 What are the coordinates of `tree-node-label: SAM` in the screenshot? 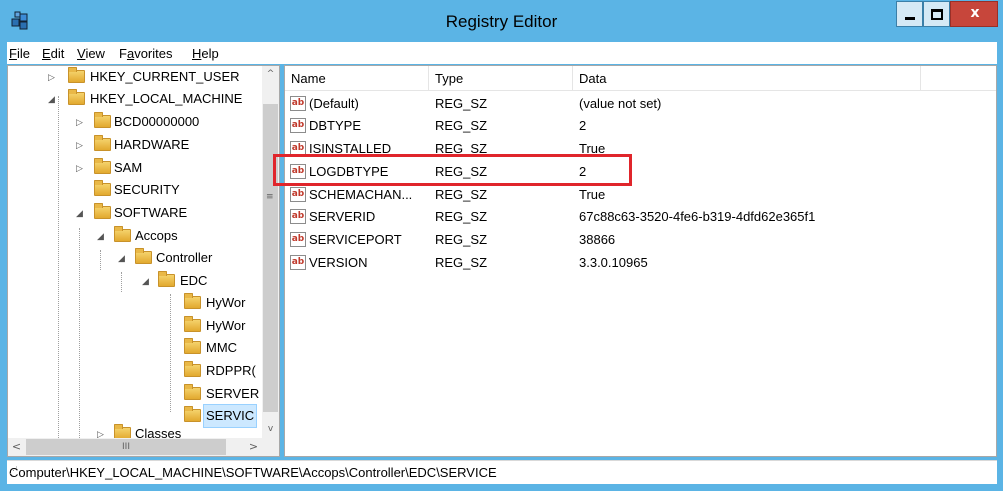 It's located at (128, 167).